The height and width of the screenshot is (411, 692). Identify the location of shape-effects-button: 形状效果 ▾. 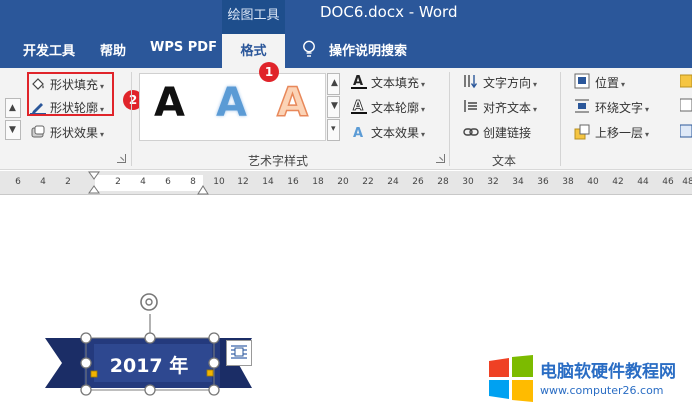
(77, 132).